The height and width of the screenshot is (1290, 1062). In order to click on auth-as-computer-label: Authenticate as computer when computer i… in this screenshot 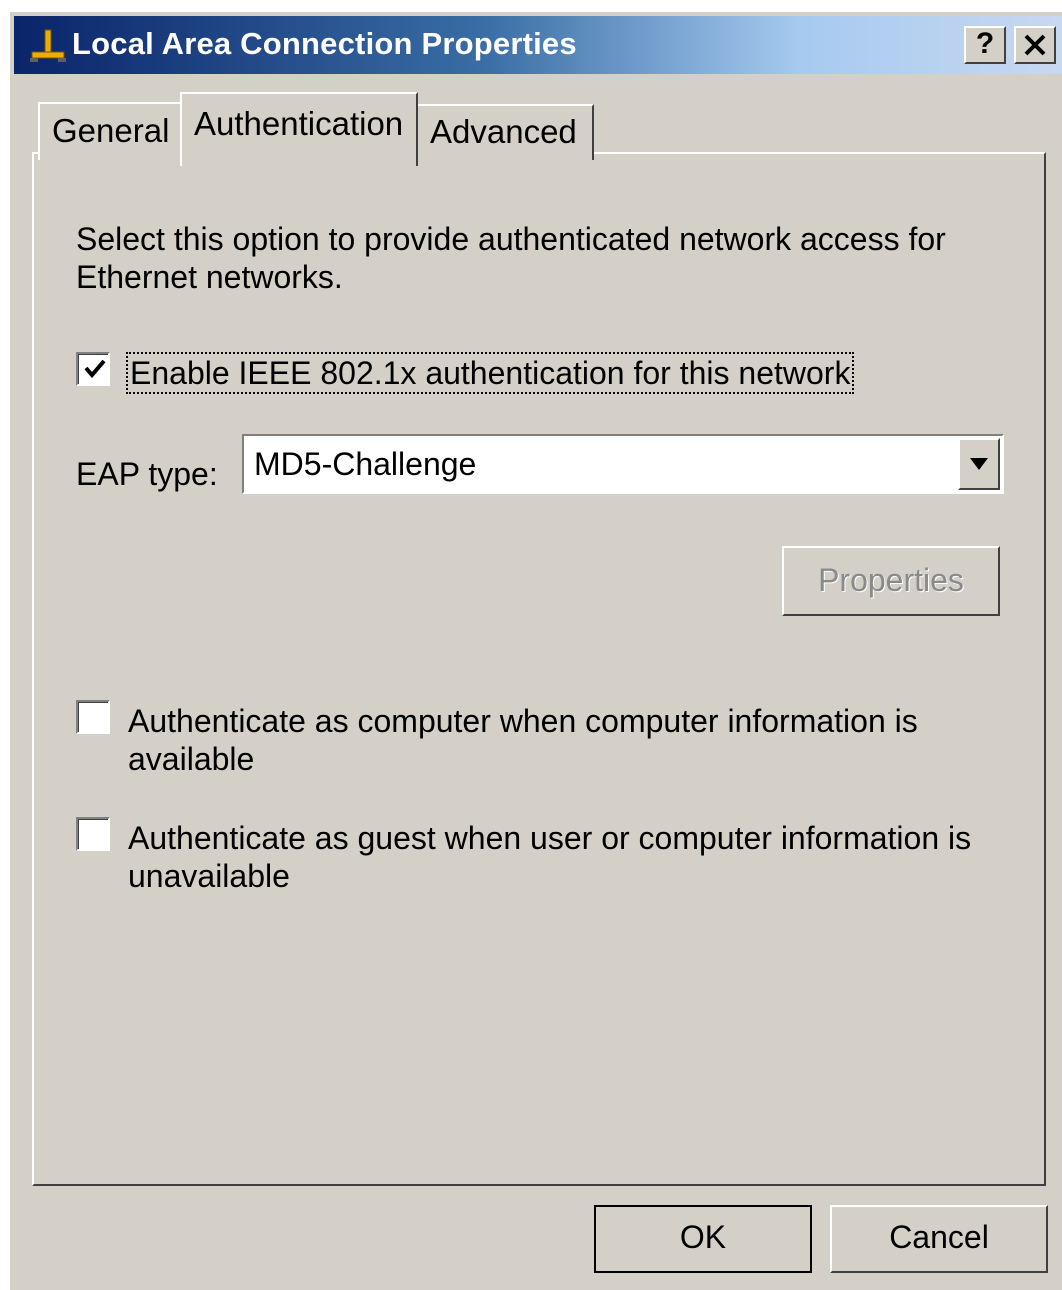, I will do `click(538, 740)`.